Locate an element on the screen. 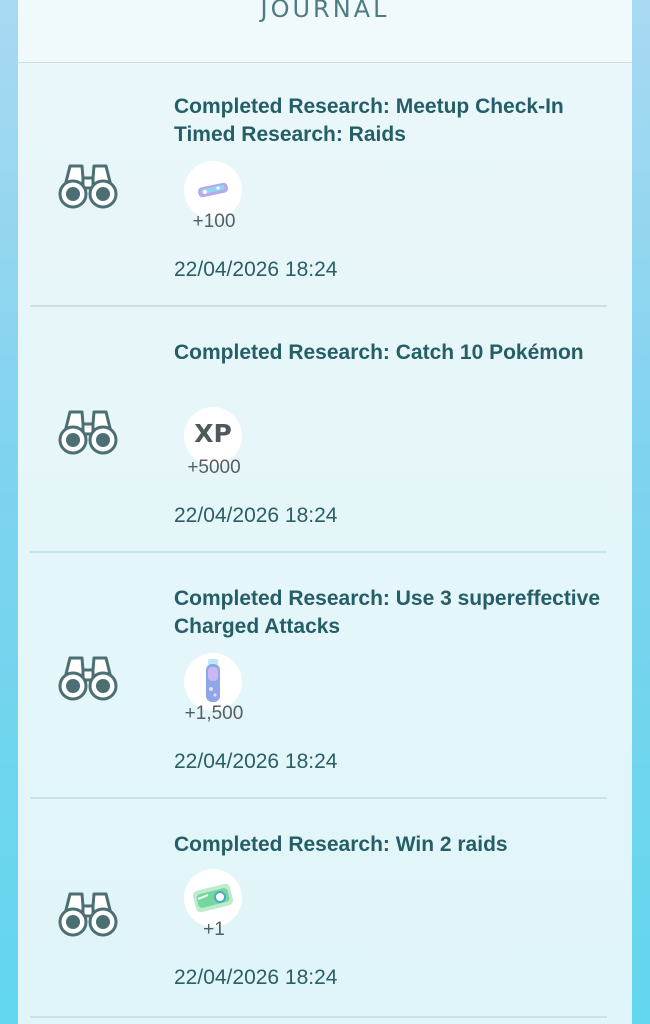 The height and width of the screenshot is (1024, 650). reward-amount: +100 is located at coordinates (214, 221).